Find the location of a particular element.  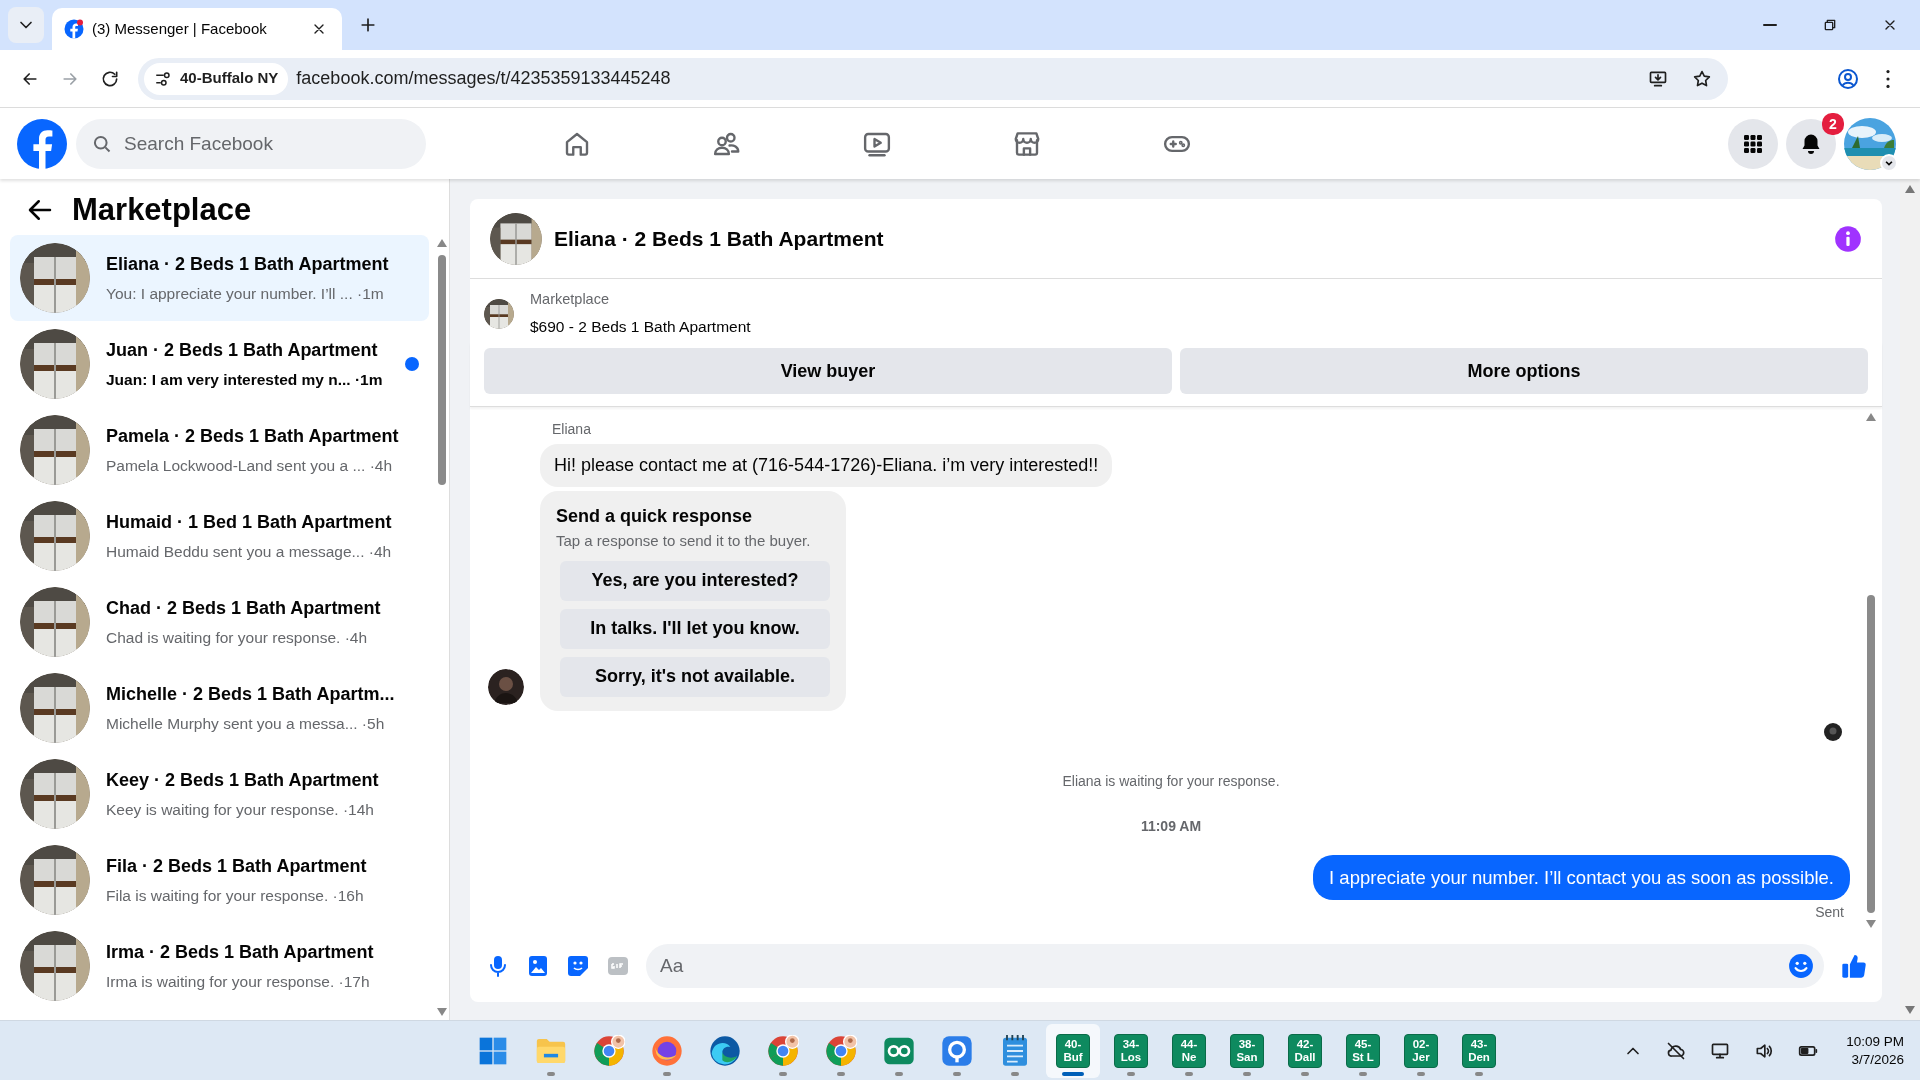

taskbar-app: 42- Dall is located at coordinates (1305, 1050).